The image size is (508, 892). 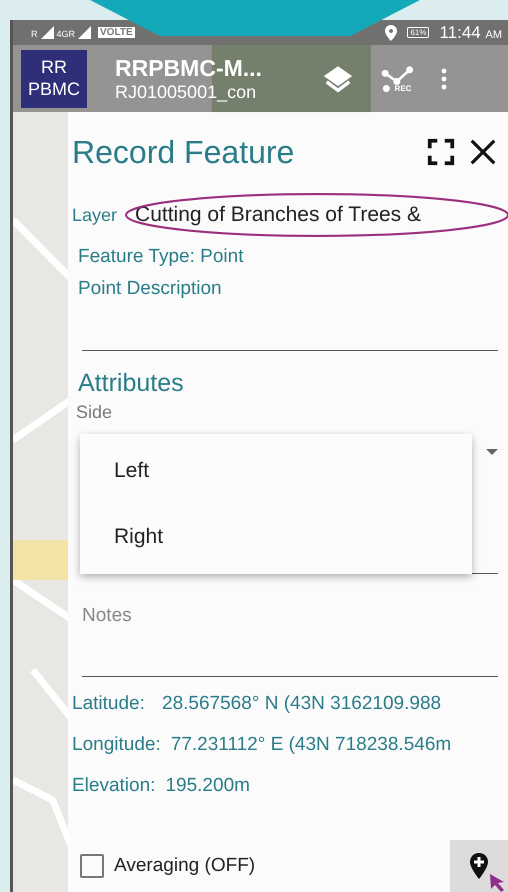 I want to click on clock-time: 11:44 AM, so click(x=470, y=32).